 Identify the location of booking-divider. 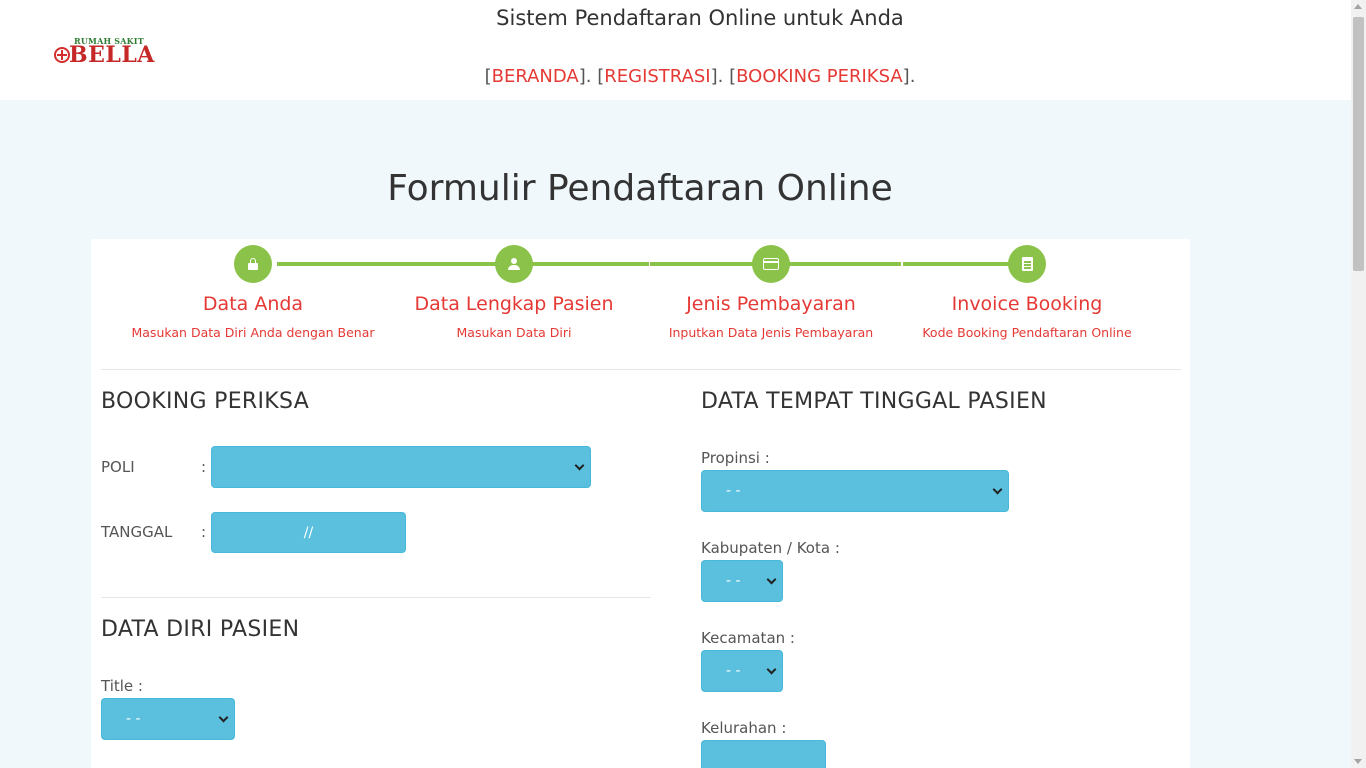
(376, 597).